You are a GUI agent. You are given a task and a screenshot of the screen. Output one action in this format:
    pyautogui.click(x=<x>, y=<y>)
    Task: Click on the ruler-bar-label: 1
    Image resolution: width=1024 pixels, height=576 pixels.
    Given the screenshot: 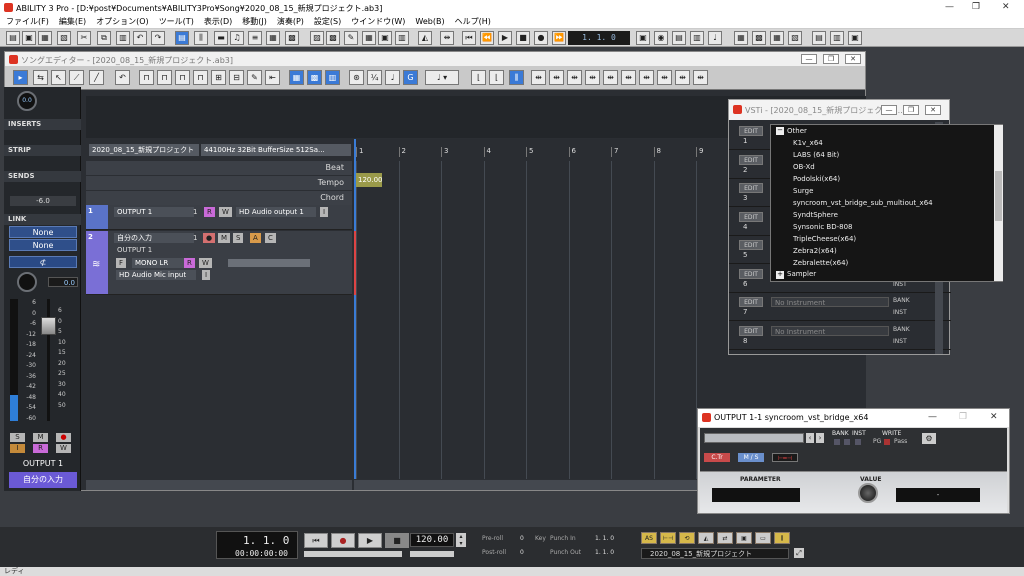 What is the action you would take?
    pyautogui.click(x=359, y=152)
    